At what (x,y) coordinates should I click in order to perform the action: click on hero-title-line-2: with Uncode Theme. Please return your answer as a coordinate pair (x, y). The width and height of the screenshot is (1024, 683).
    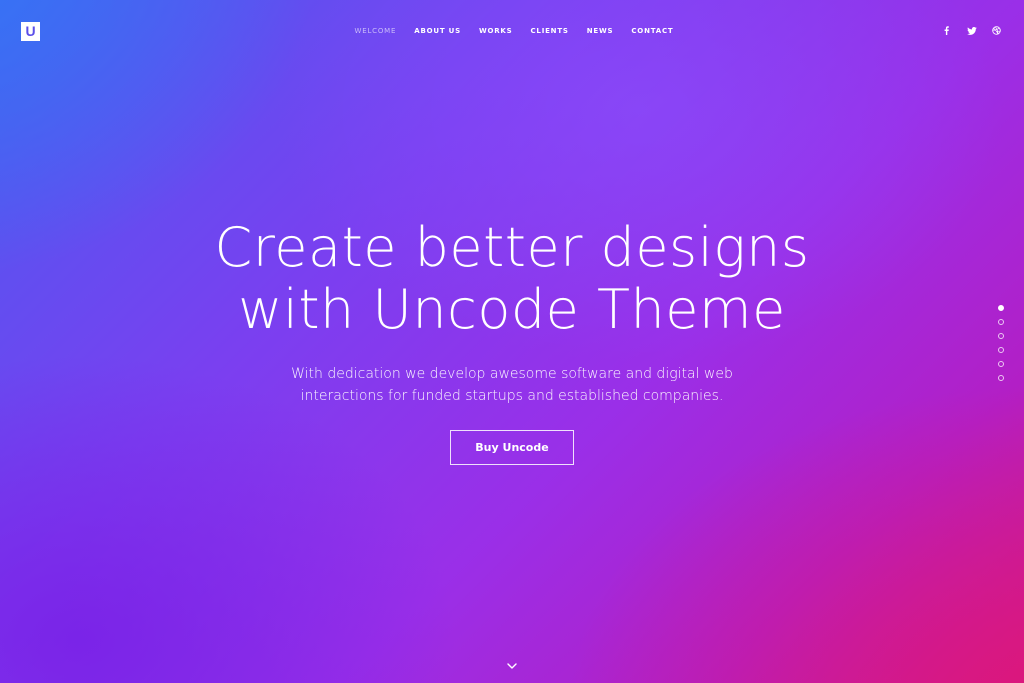
    Looking at the image, I should click on (512, 309).